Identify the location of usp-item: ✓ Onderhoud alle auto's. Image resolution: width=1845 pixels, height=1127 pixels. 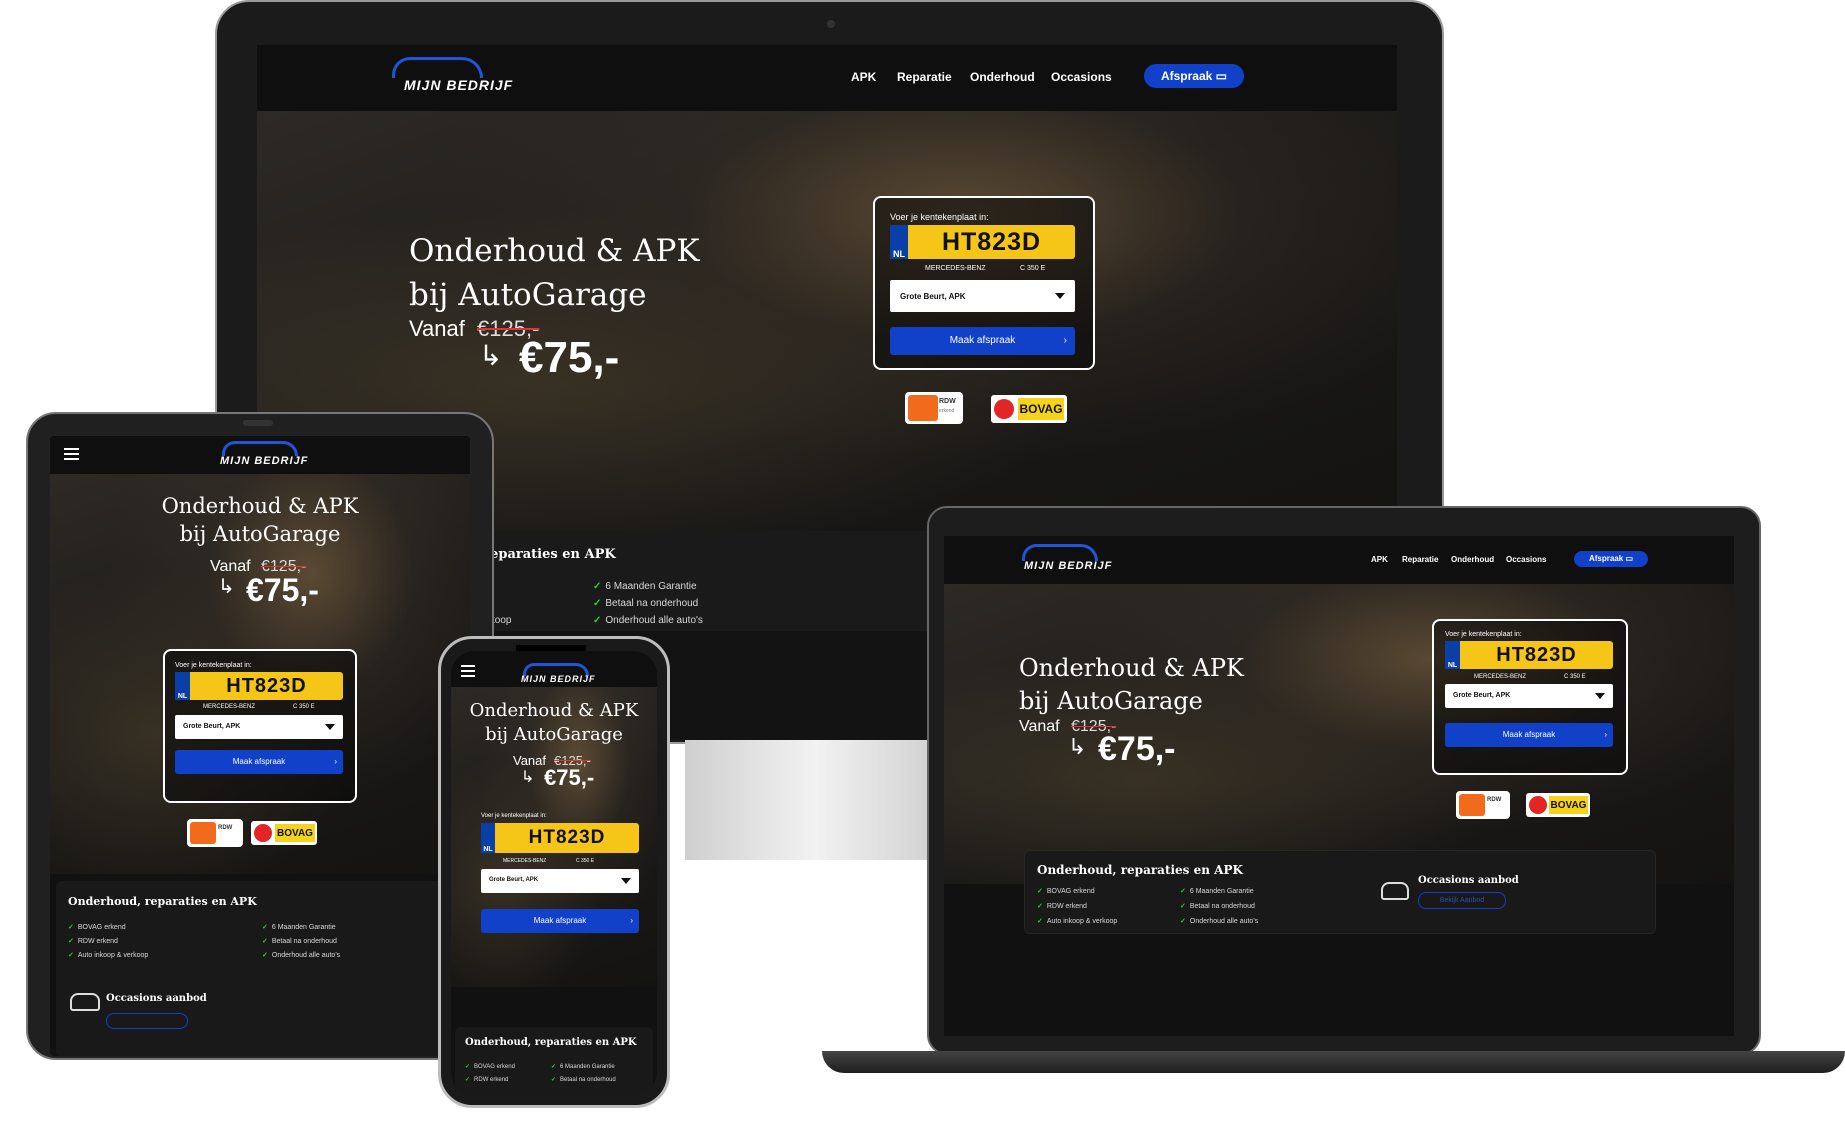
(301, 955).